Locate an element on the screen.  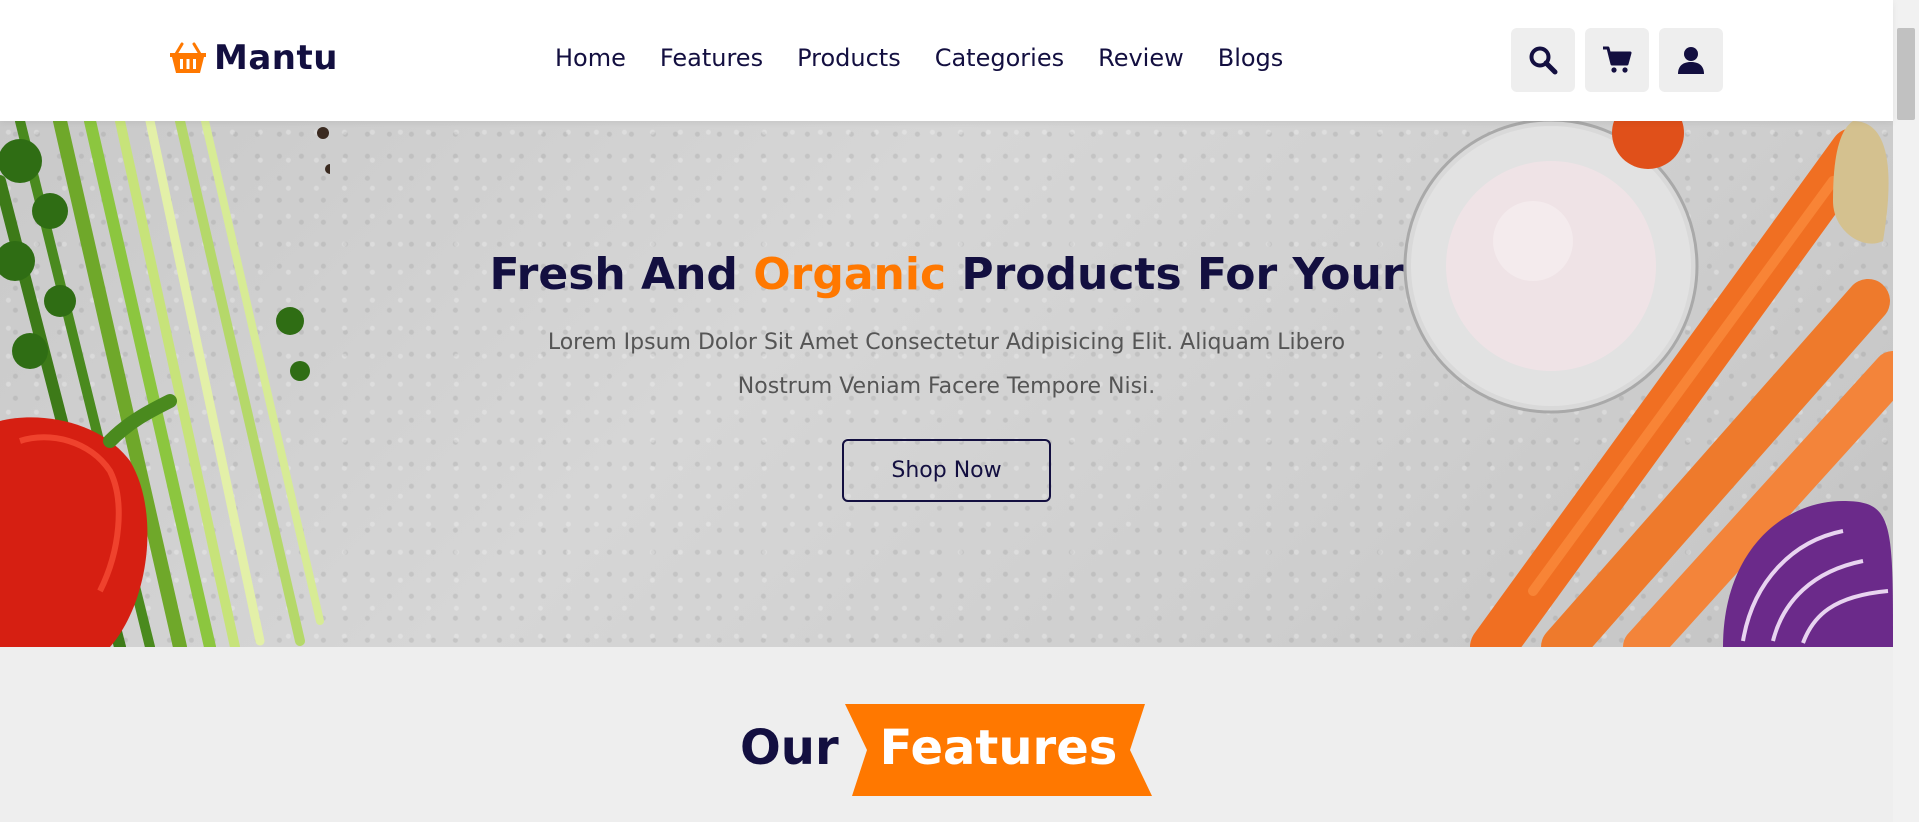
heading-plain-text: Our is located at coordinates (789, 748).